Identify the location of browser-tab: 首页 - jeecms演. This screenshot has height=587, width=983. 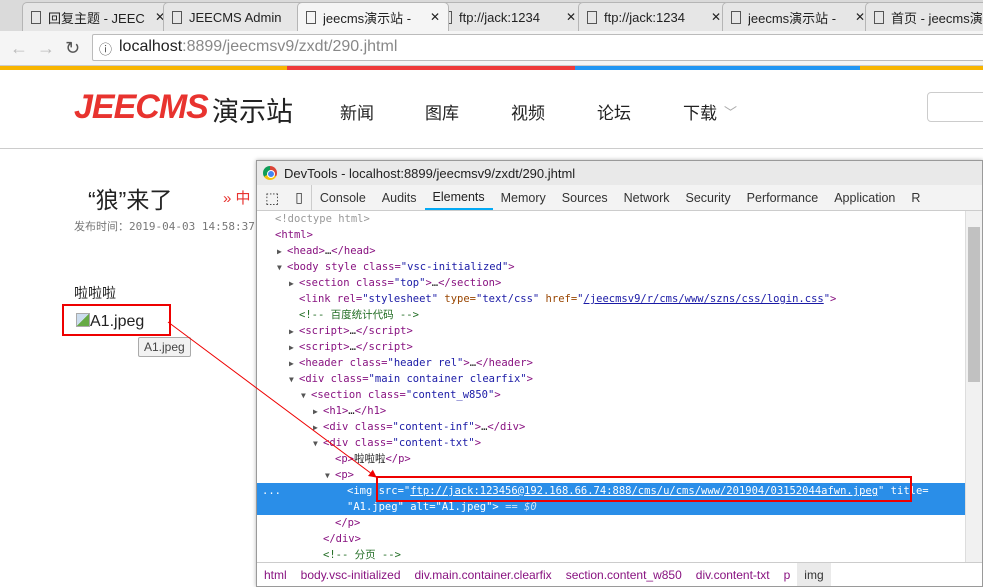
(924, 16).